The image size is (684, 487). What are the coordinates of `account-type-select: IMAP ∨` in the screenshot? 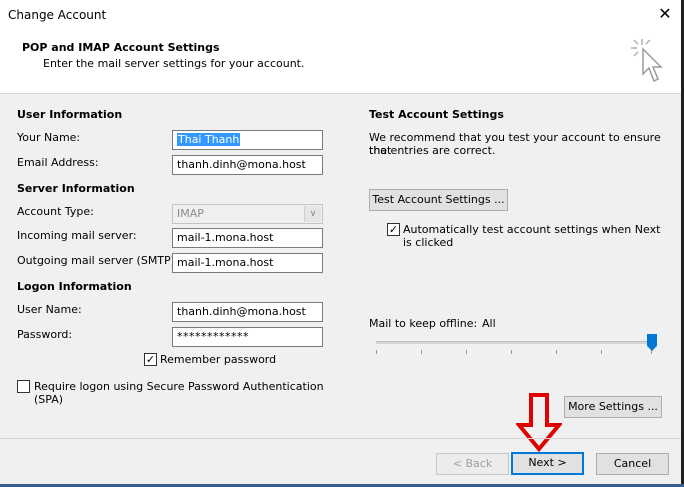 It's located at (247, 214).